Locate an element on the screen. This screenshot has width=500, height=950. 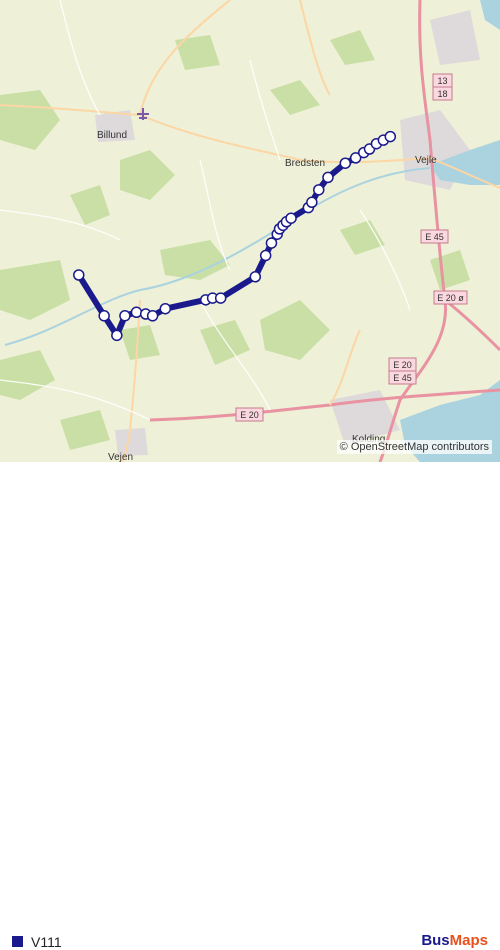
place-label-bredsten: Bredsten is located at coordinates (305, 163).